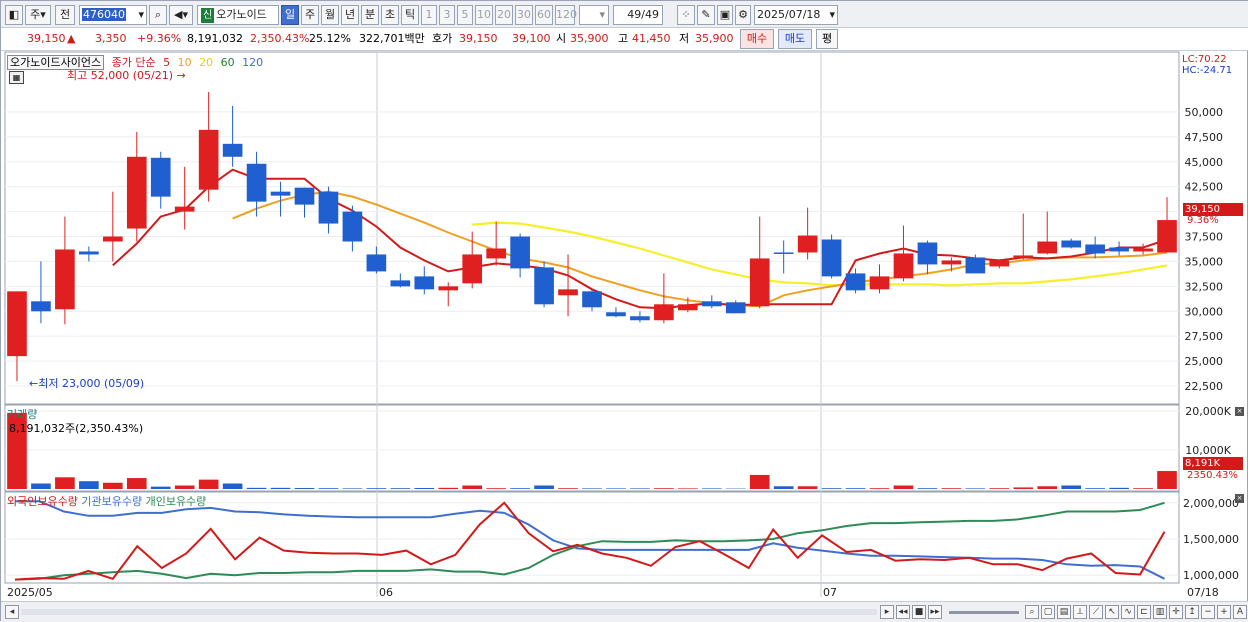 This screenshot has height=622, width=1248. What do you see at coordinates (984, 612) in the screenshot?
I see `zoom-slider` at bounding box center [984, 612].